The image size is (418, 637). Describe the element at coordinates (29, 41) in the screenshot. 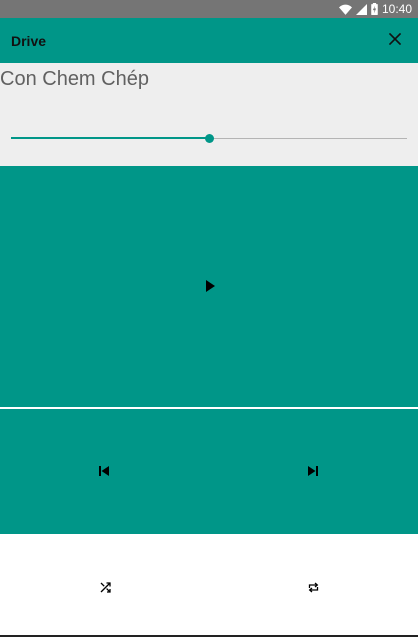

I see `app-title: Drive` at that location.